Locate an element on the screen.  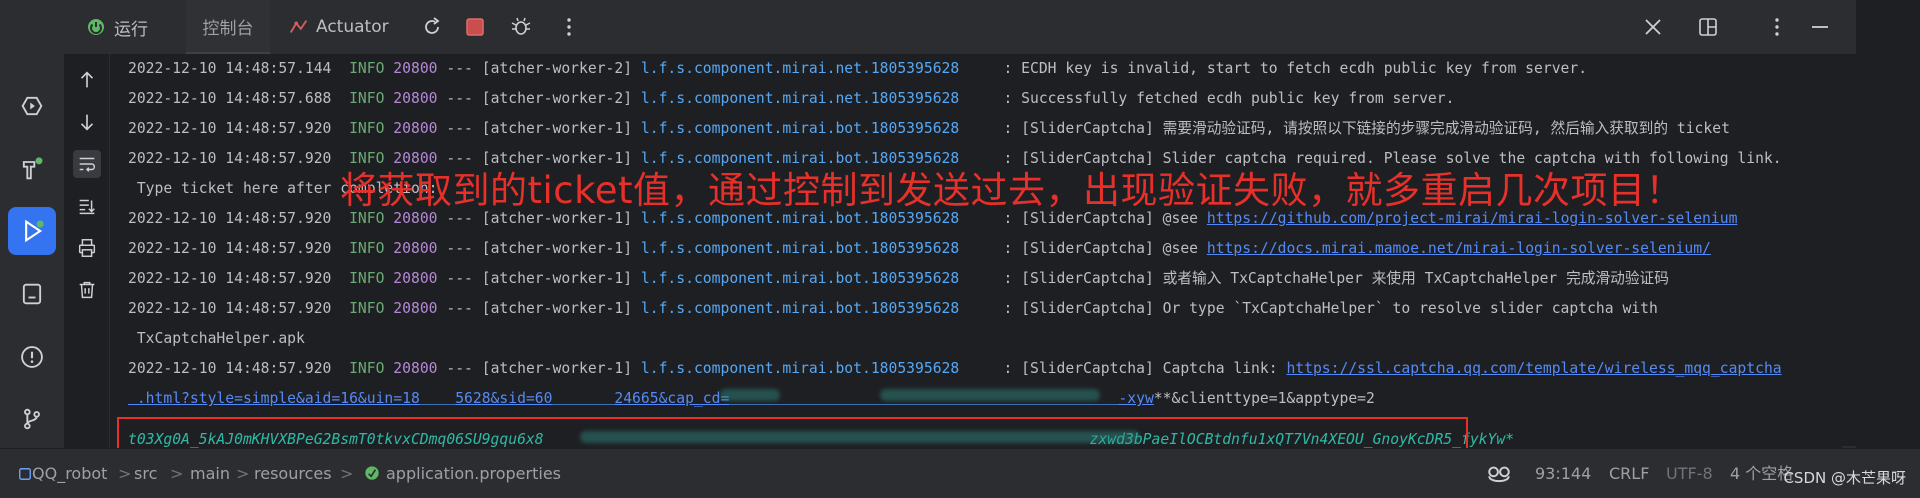
more-options-button is located at coordinates (569, 27).